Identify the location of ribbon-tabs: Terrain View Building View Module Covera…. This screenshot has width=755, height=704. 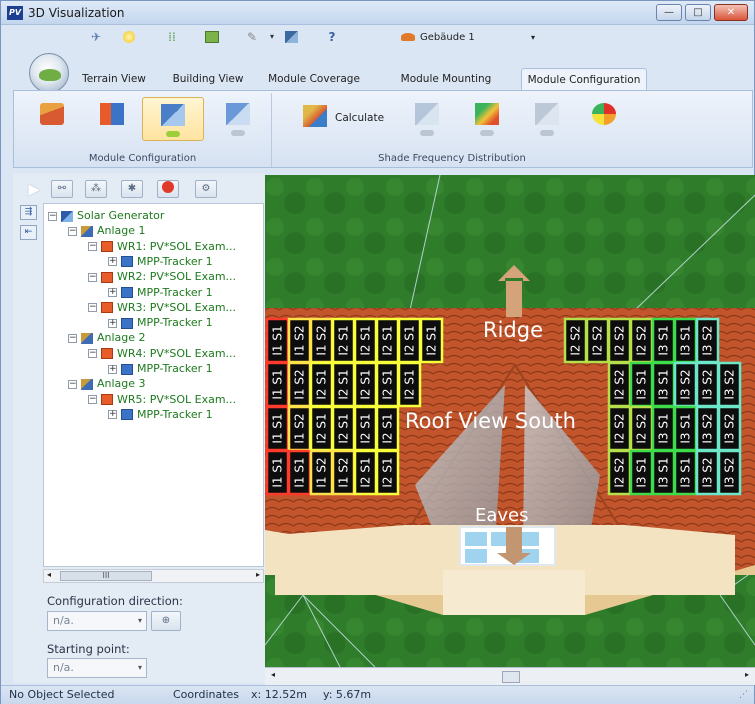
(377, 79).